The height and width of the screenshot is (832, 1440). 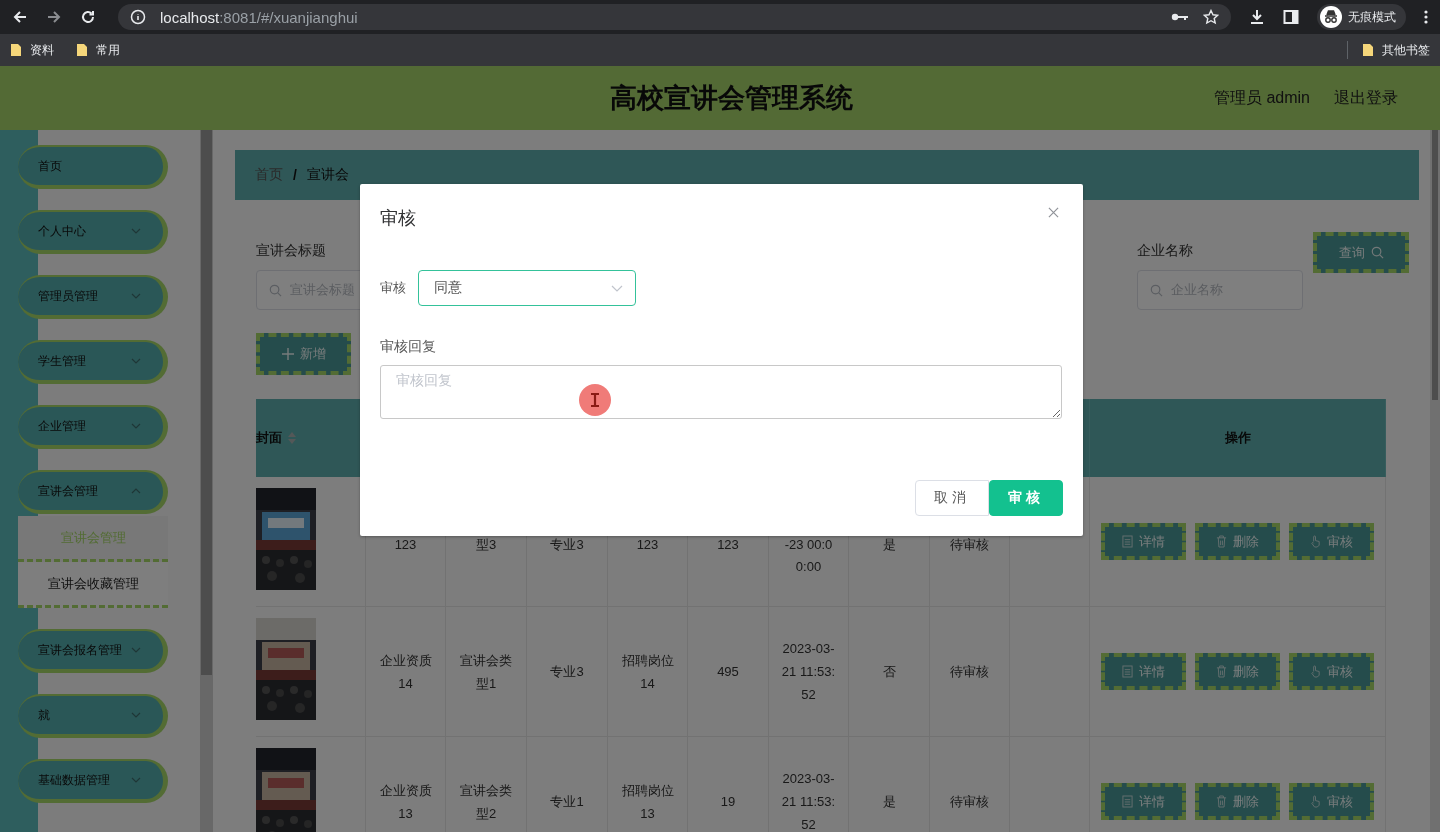 What do you see at coordinates (648, 784) in the screenshot?
I see `table-cell: 招聘岗位13` at bounding box center [648, 784].